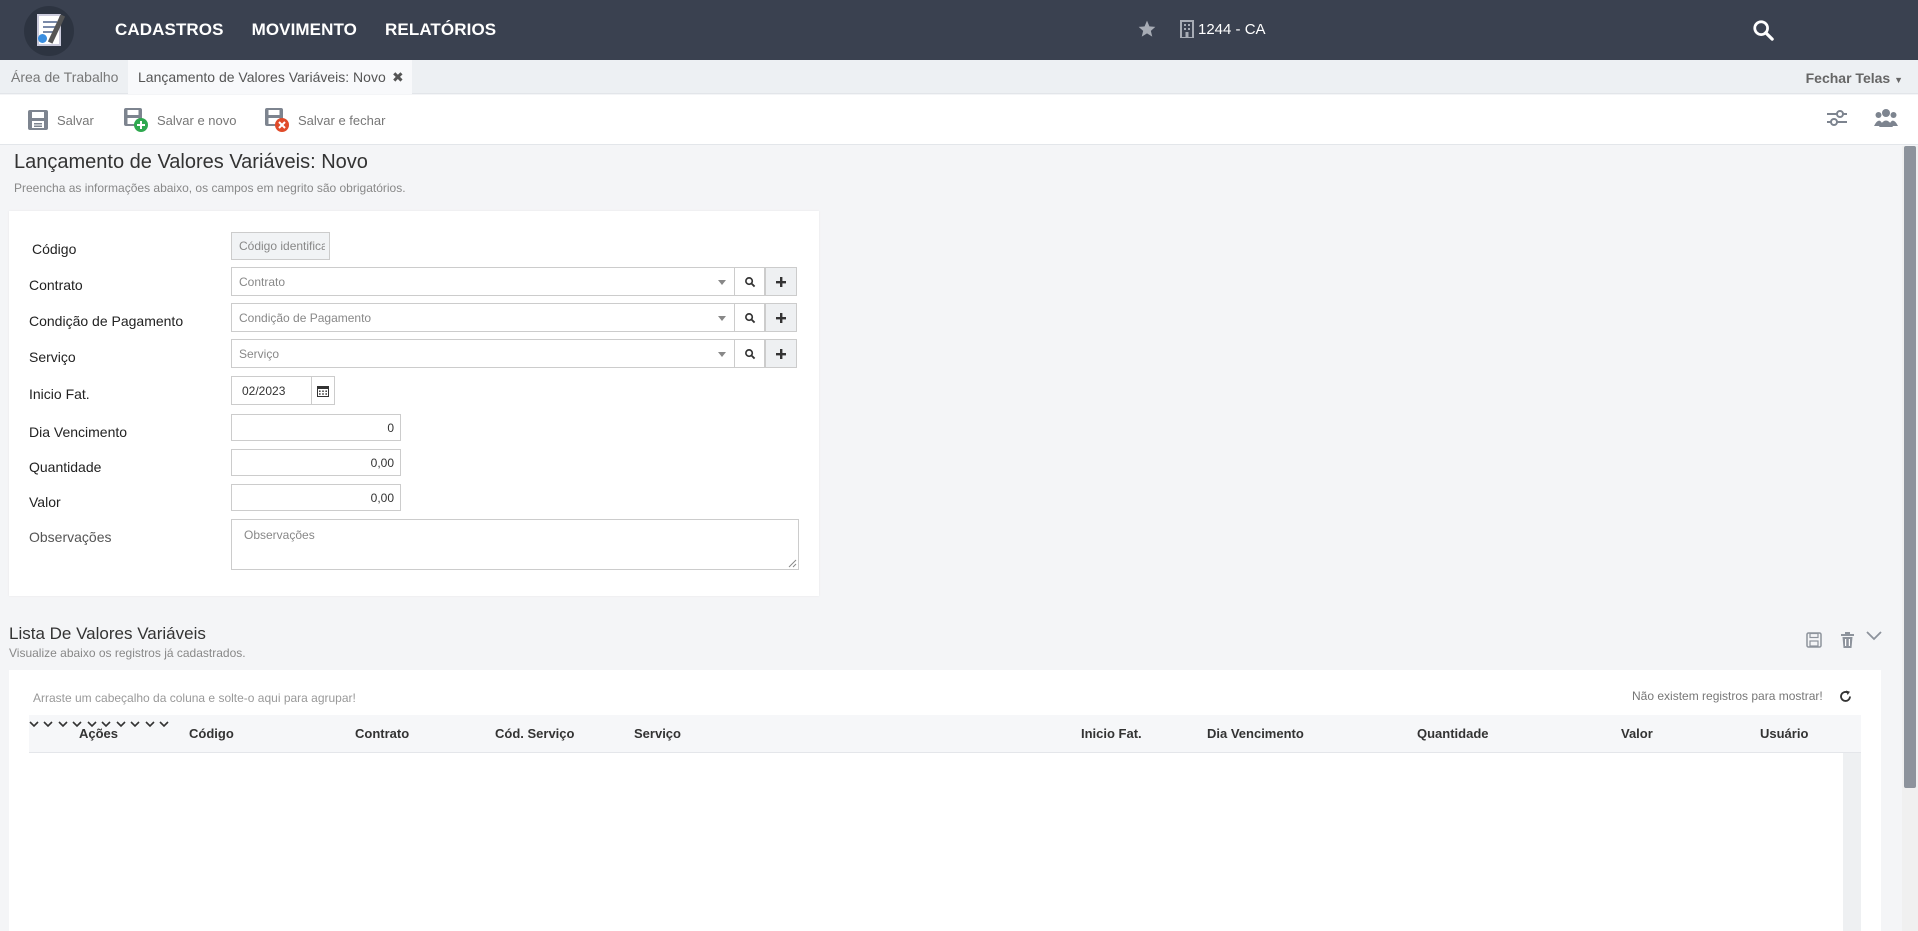  Describe the element at coordinates (136, 120) in the screenshot. I see `floppy-plus-icon` at that location.